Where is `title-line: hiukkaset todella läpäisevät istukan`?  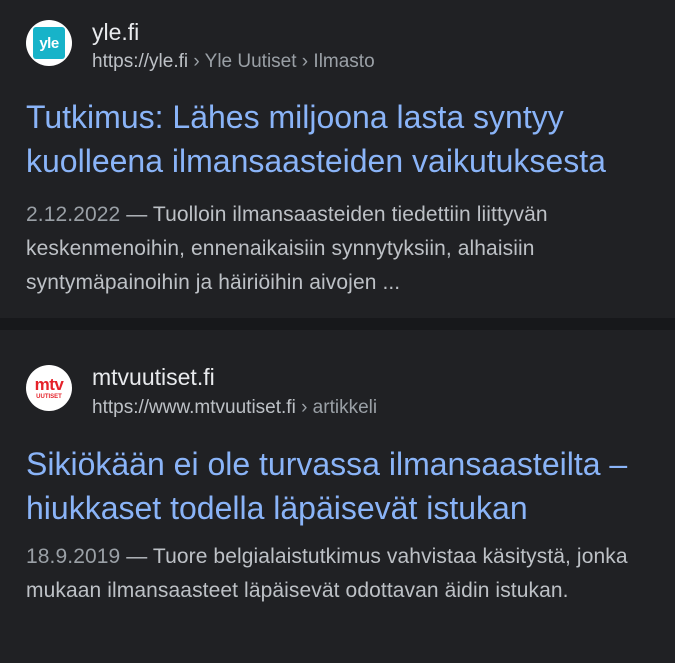 title-line: hiukkaset todella läpäisevät istukan is located at coordinates (277, 508).